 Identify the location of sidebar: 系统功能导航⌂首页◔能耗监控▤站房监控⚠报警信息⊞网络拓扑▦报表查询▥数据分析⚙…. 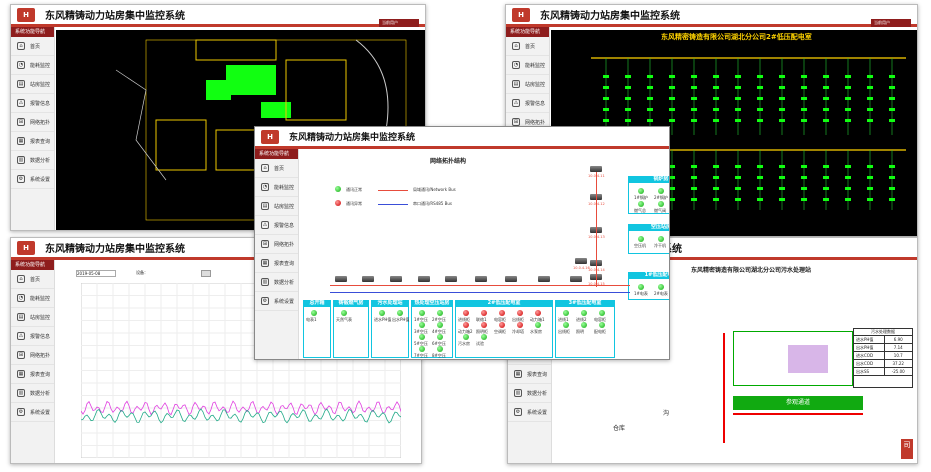
(277, 254).